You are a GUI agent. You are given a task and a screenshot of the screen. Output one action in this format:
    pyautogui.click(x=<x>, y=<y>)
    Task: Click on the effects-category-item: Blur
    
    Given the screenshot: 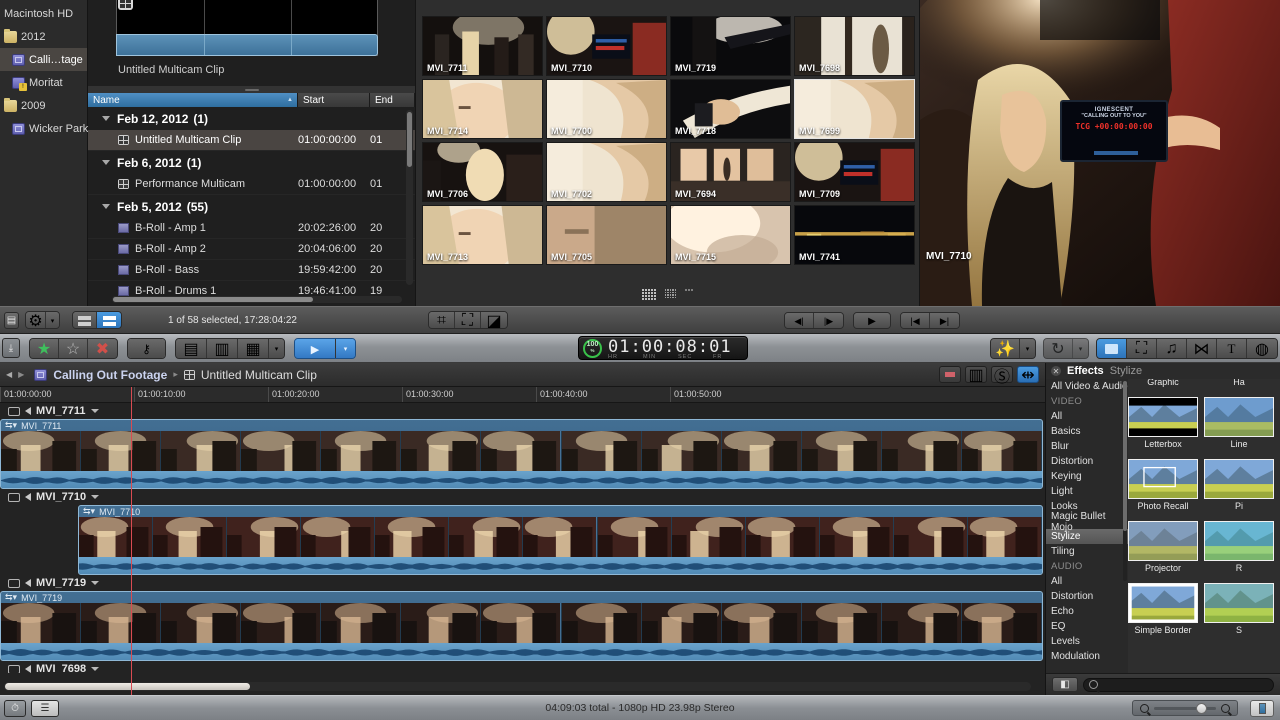 What is the action you would take?
    pyautogui.click(x=1087, y=446)
    